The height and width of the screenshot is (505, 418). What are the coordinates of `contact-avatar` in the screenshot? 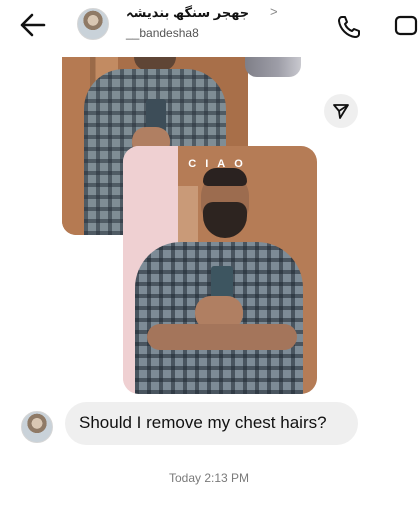 It's located at (93, 24).